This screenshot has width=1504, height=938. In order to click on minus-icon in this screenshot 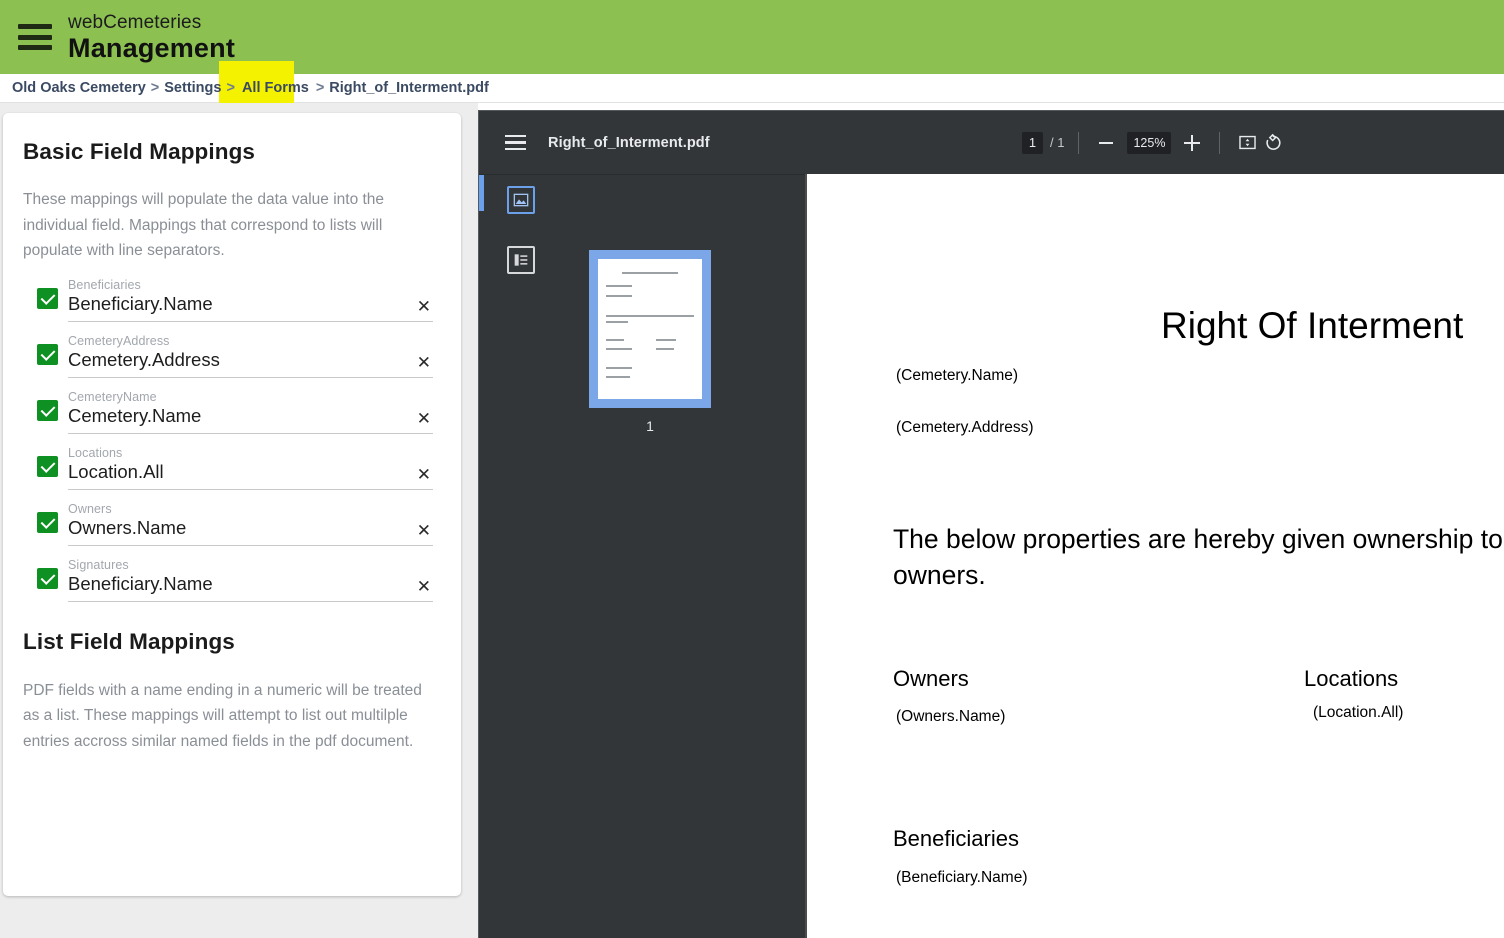, I will do `click(1106, 142)`.